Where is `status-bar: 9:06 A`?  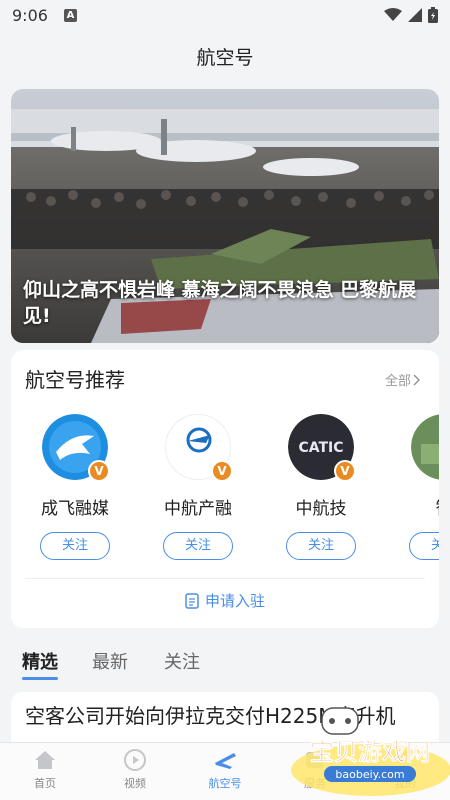
status-bar: 9:06 A is located at coordinates (225, 15).